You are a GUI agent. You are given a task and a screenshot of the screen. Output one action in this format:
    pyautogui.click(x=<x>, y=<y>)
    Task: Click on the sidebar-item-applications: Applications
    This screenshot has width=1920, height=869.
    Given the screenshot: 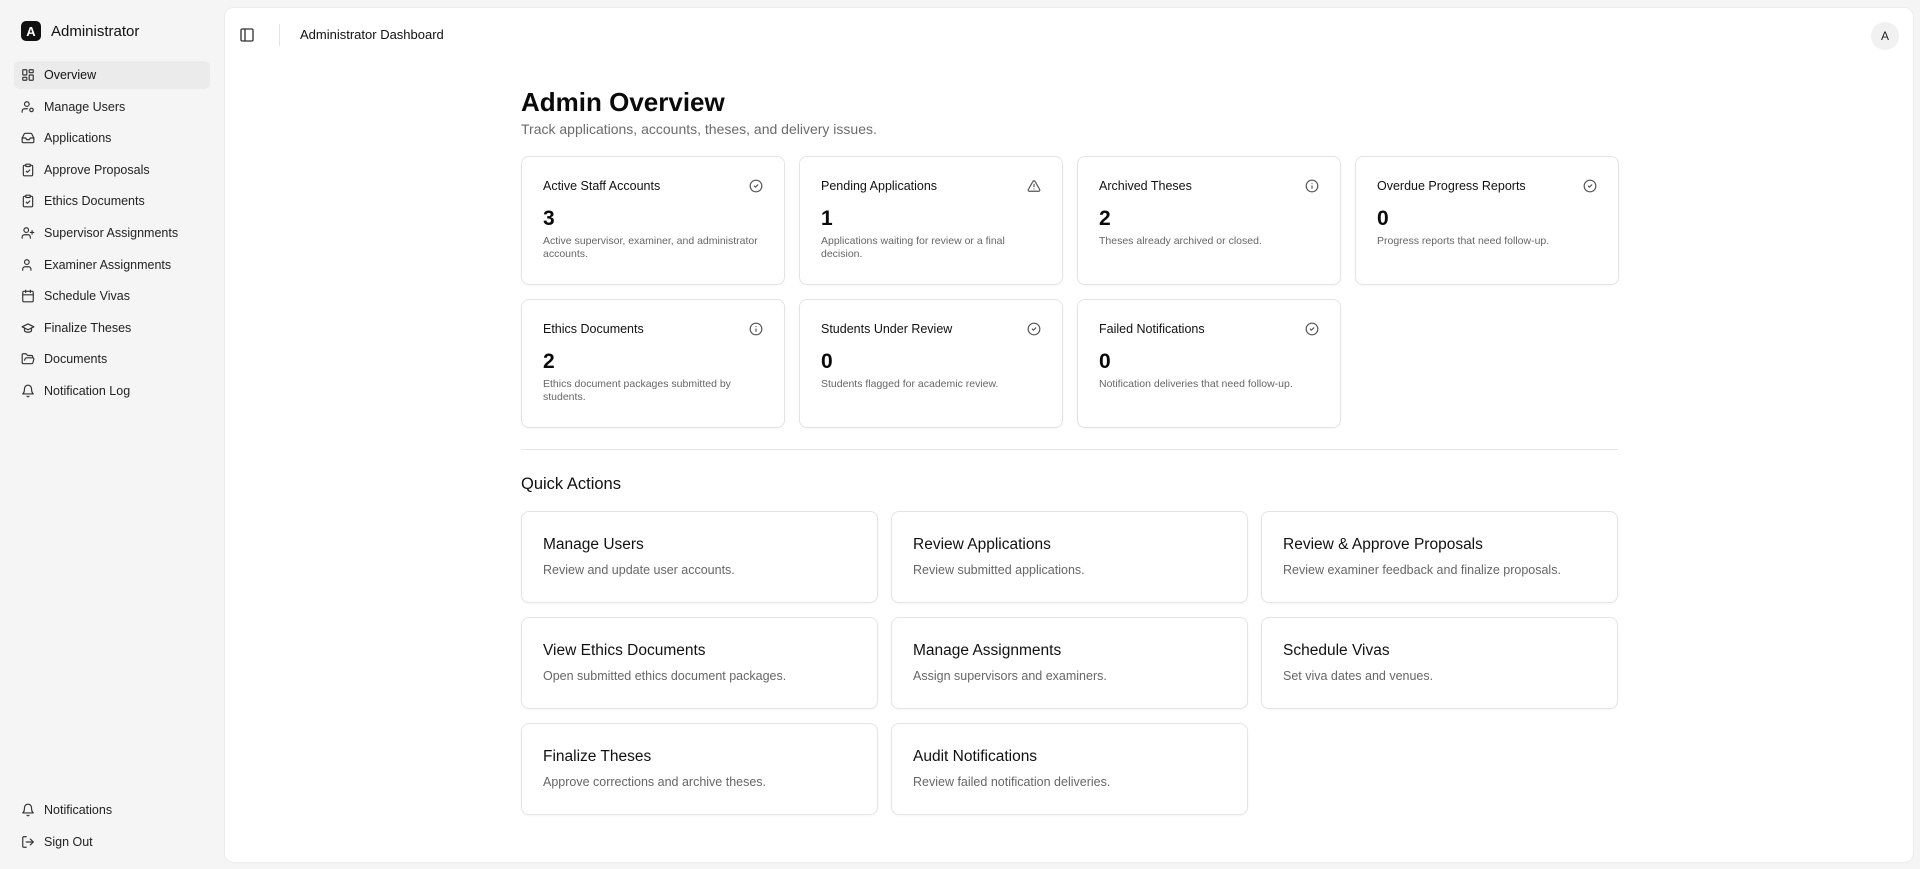 What is the action you would take?
    pyautogui.click(x=112, y=138)
    